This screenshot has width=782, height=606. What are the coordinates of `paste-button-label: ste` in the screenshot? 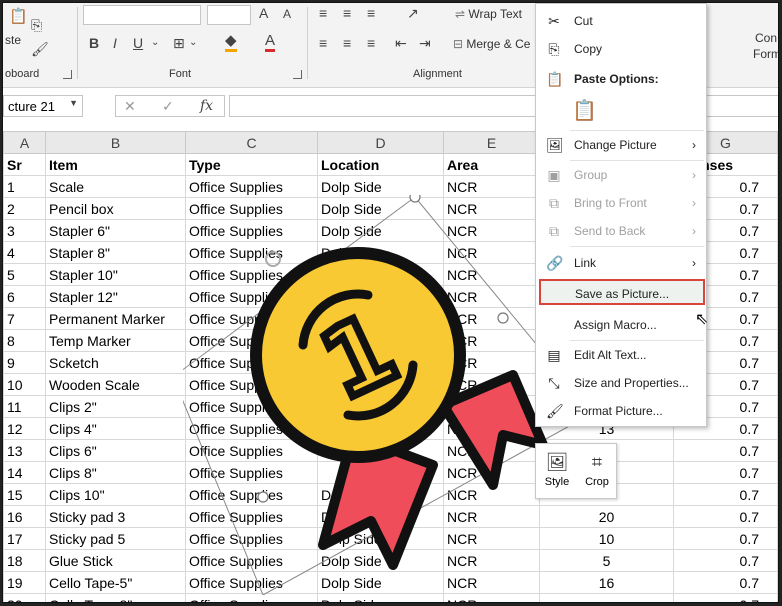 It's located at (13, 40).